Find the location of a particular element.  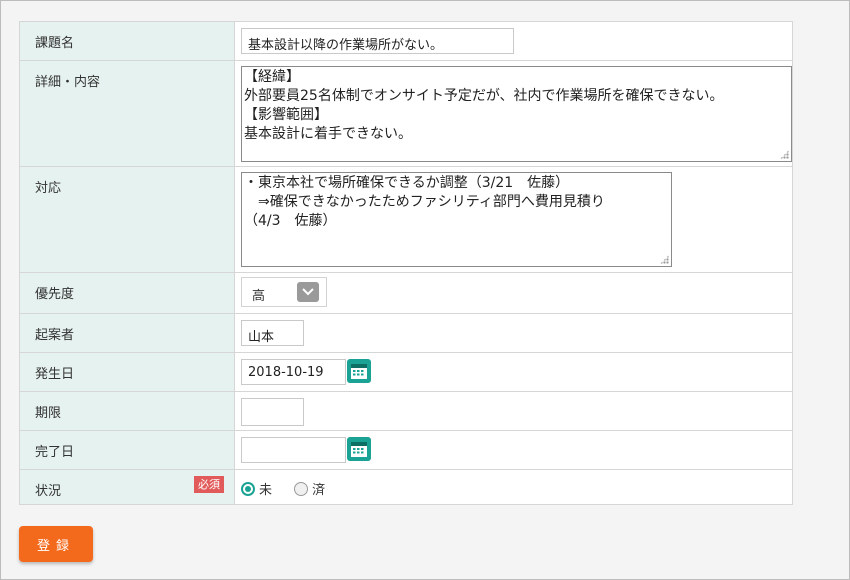

status-radio-done: 済 is located at coordinates (309, 488).